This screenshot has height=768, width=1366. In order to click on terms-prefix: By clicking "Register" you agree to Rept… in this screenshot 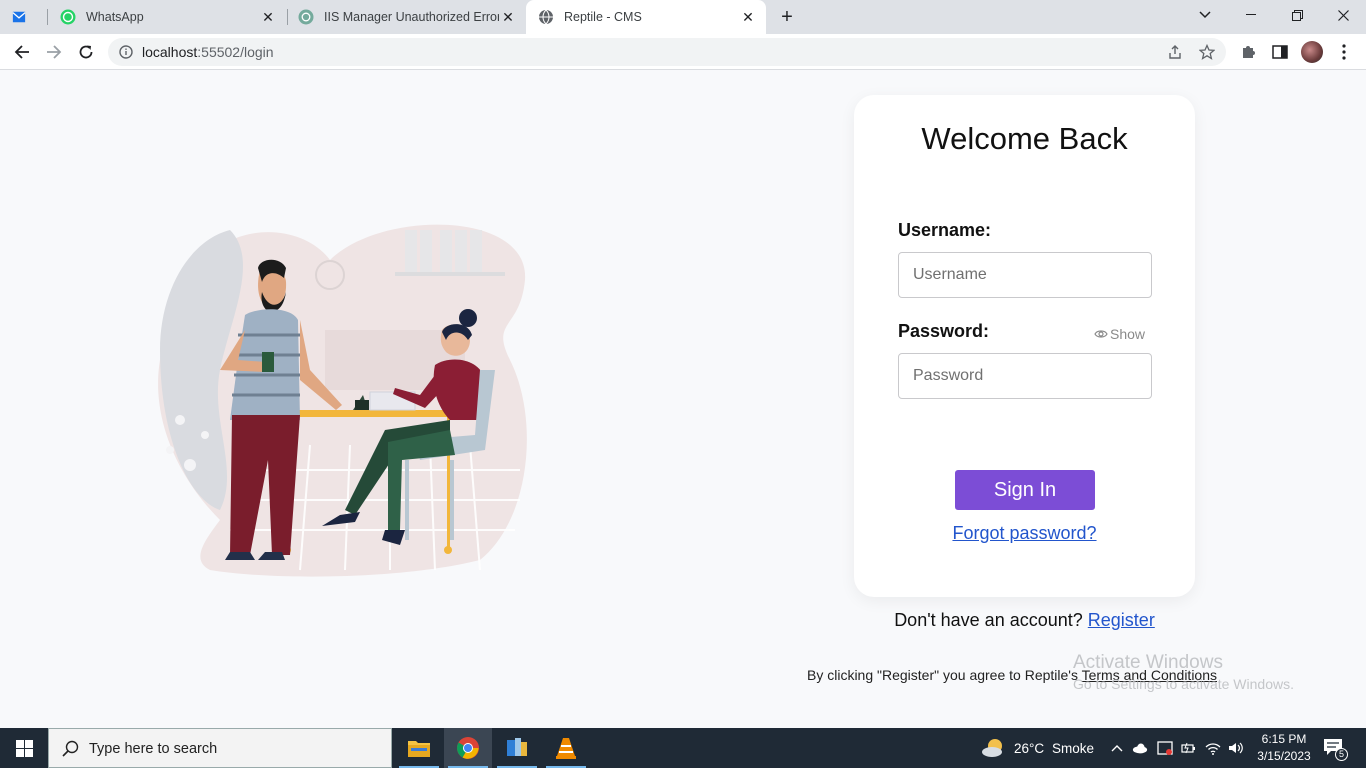, I will do `click(942, 675)`.